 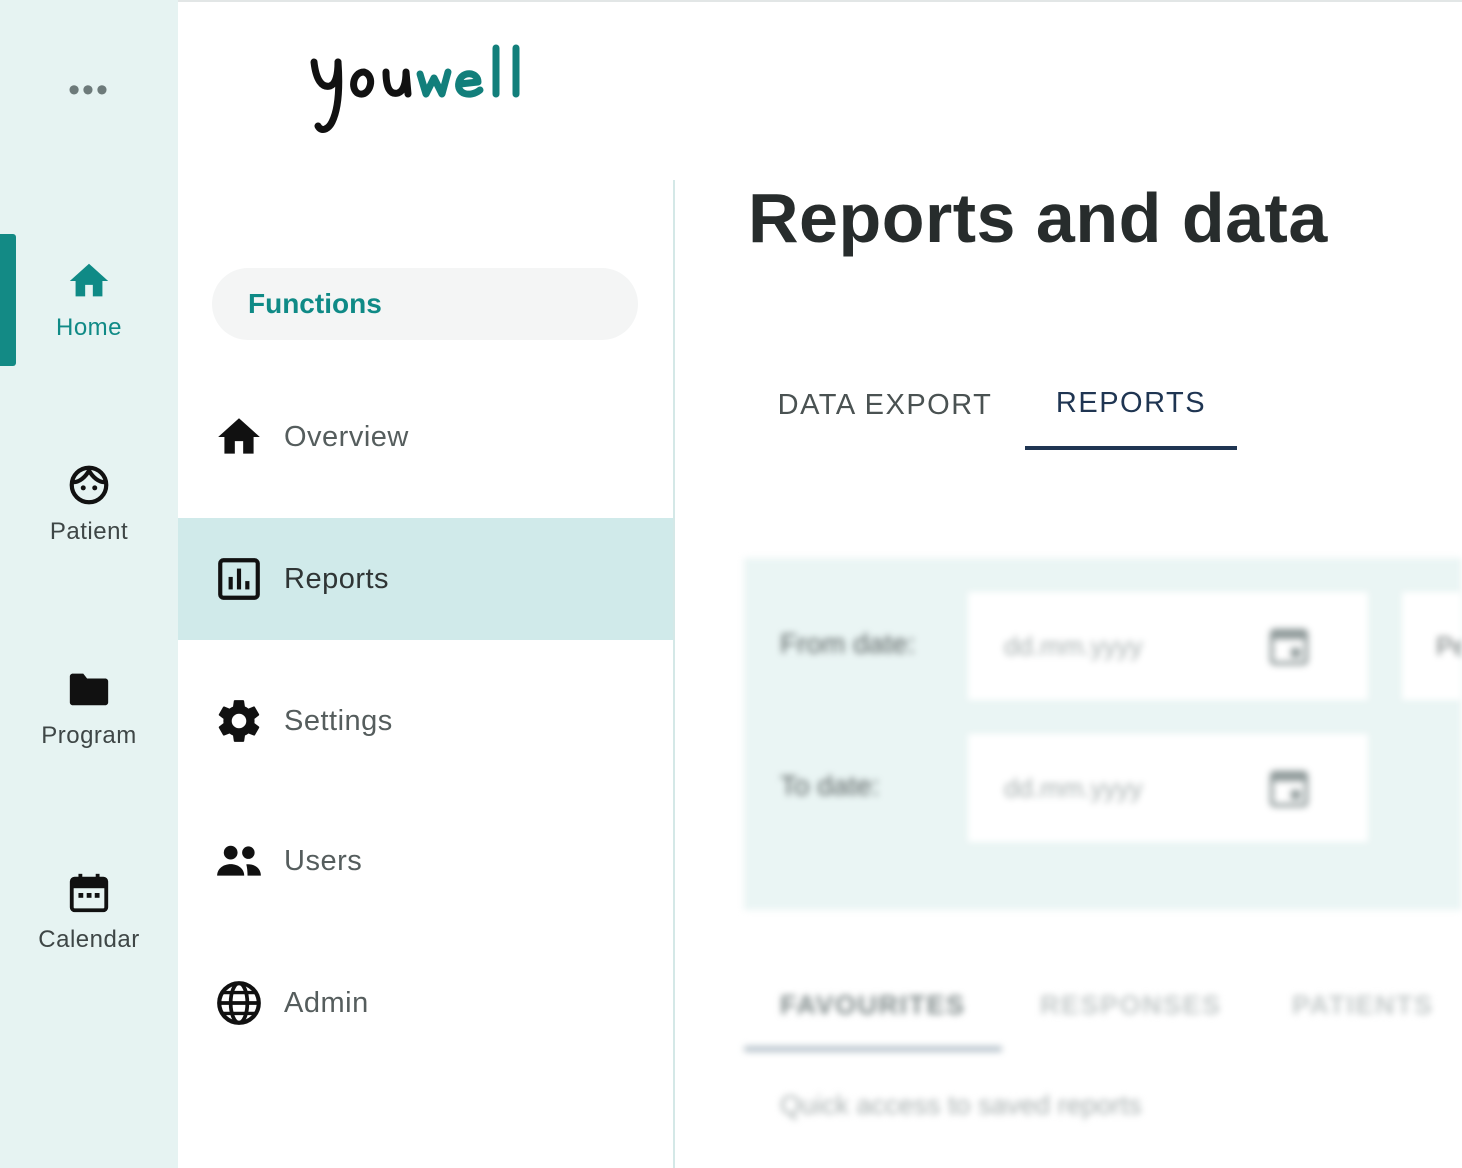 I want to click on page-title: Reports and data, so click(x=1038, y=218).